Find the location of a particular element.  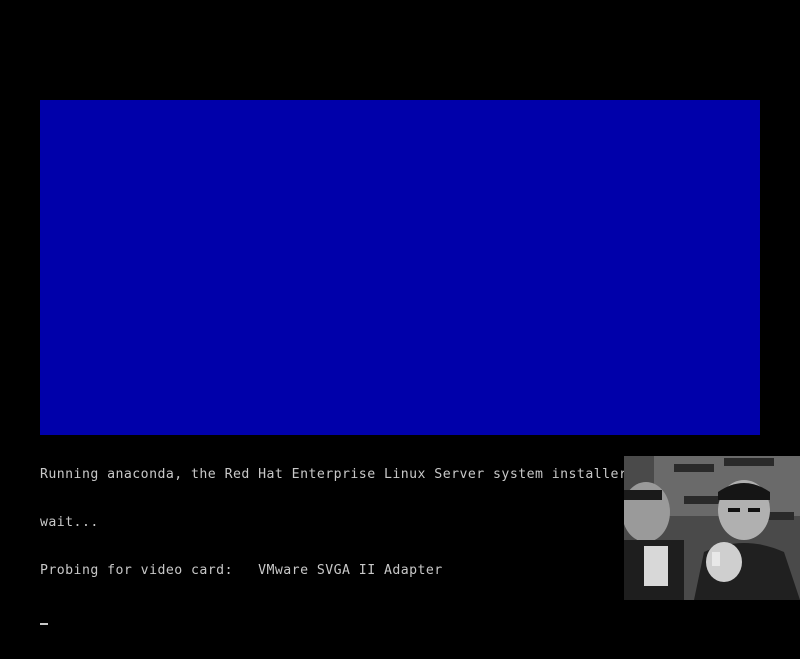

webcam-overlay is located at coordinates (712, 528).